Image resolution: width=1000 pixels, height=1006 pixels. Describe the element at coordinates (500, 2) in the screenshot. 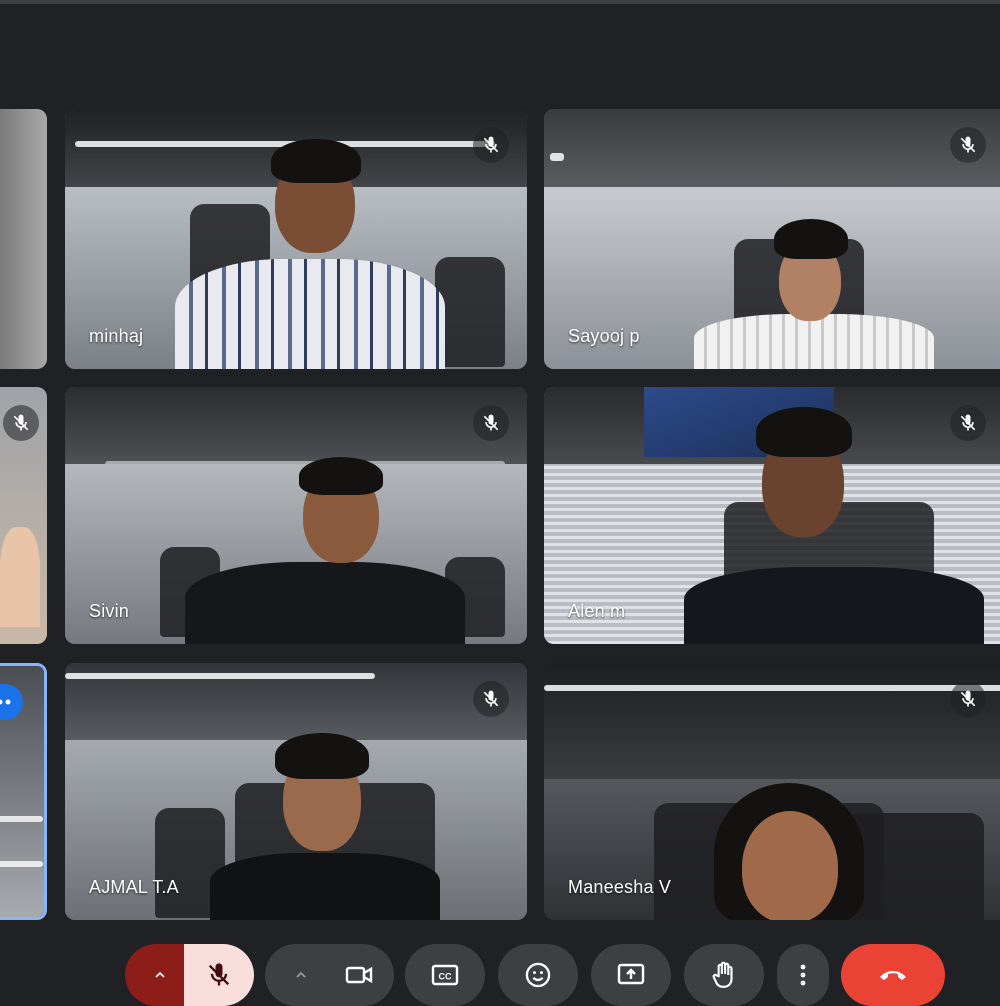

I see `top-bar` at that location.